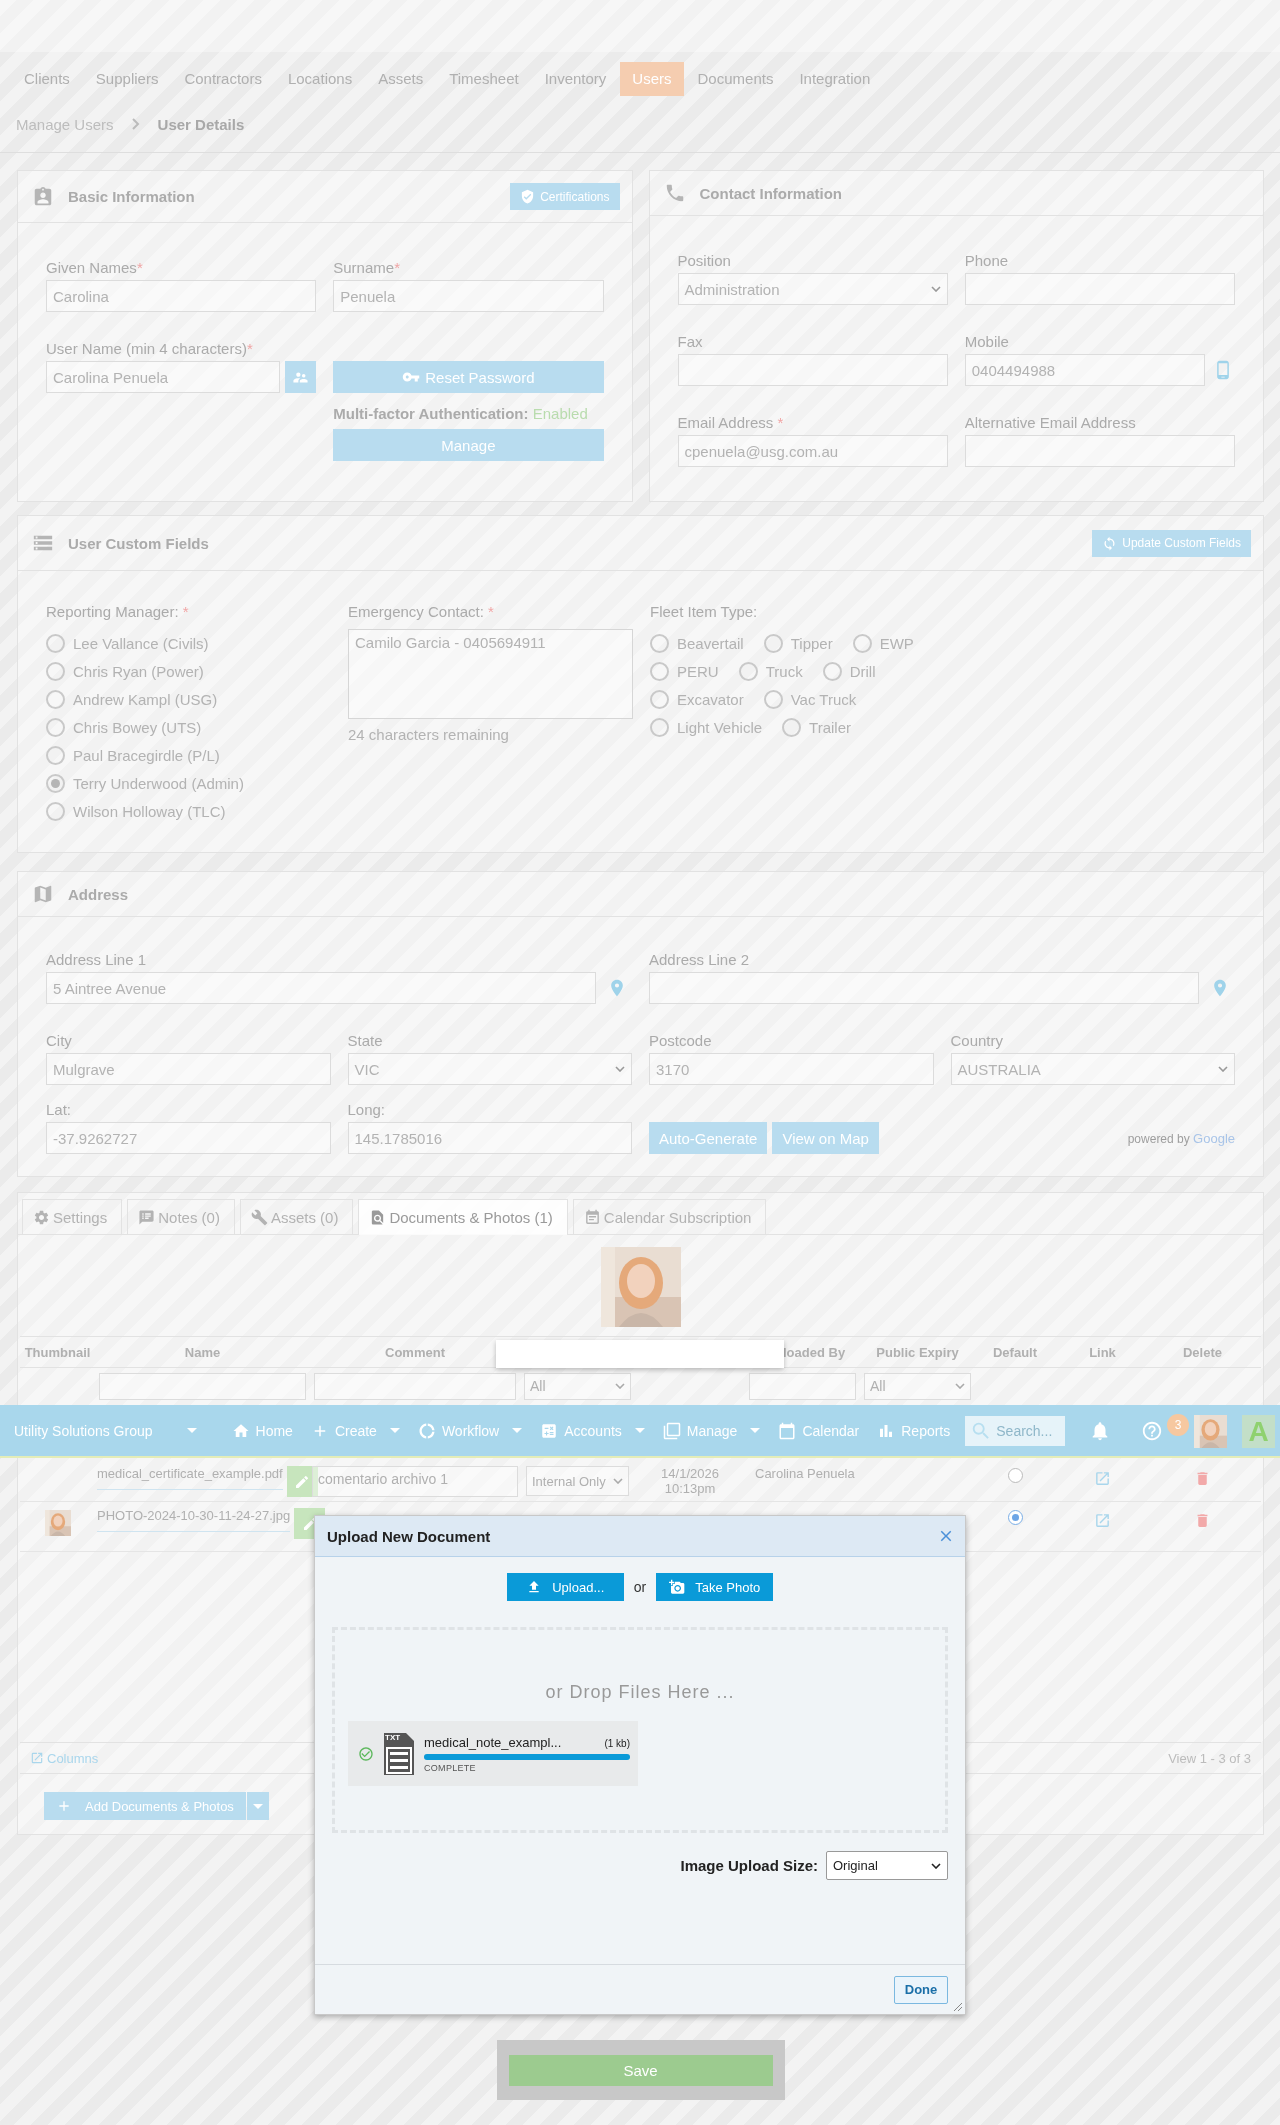 The width and height of the screenshot is (1280, 2125). What do you see at coordinates (301, 377) in the screenshot?
I see `user-lookup-button` at bounding box center [301, 377].